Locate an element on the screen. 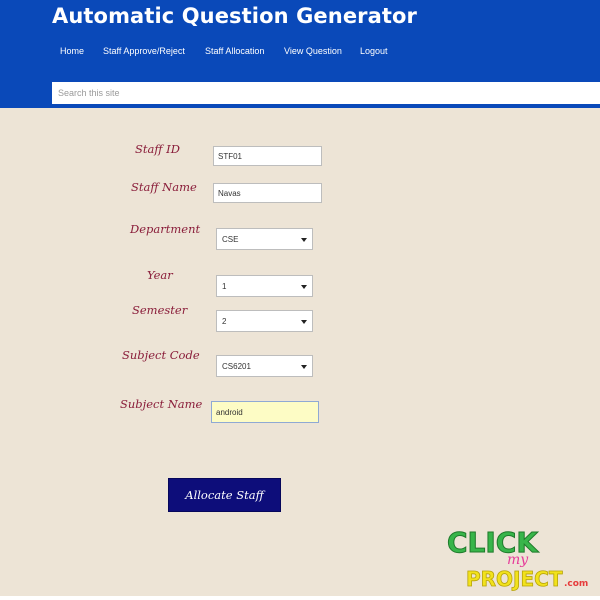  nav-view-question: View Question is located at coordinates (313, 51).